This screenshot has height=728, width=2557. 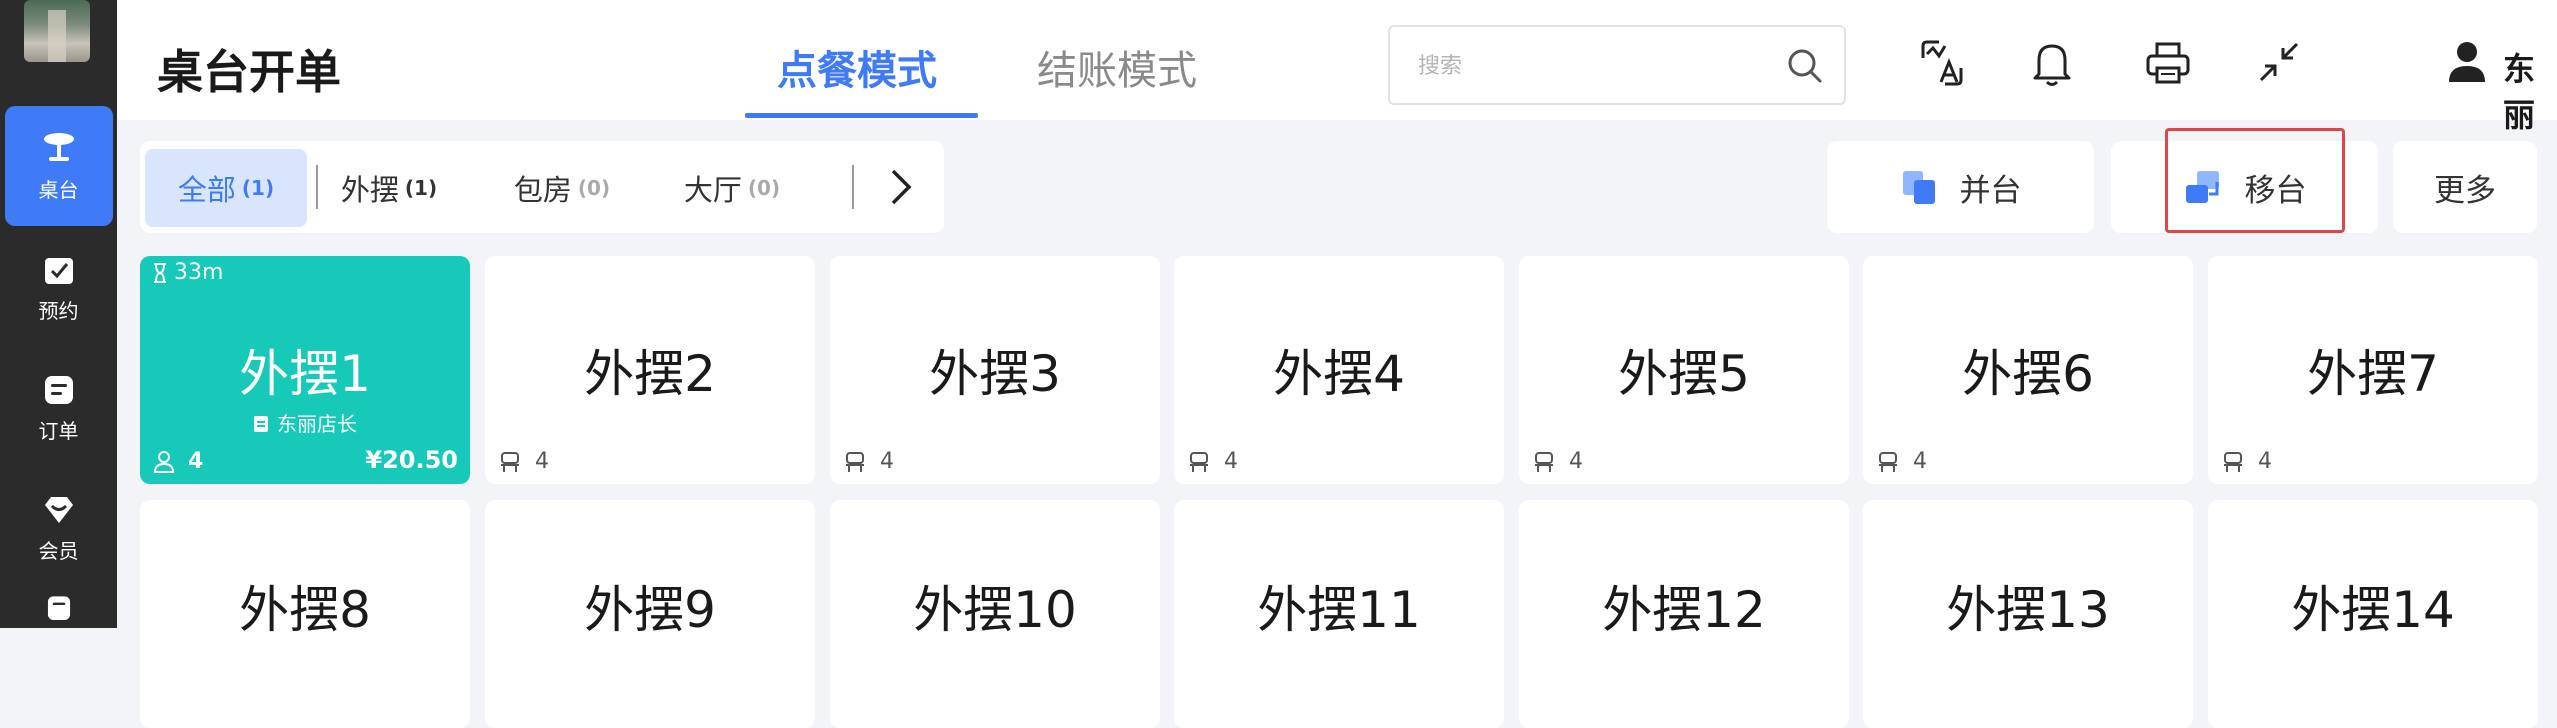 What do you see at coordinates (58, 408) in the screenshot?
I see `sidebar-item-orders: 订单` at bounding box center [58, 408].